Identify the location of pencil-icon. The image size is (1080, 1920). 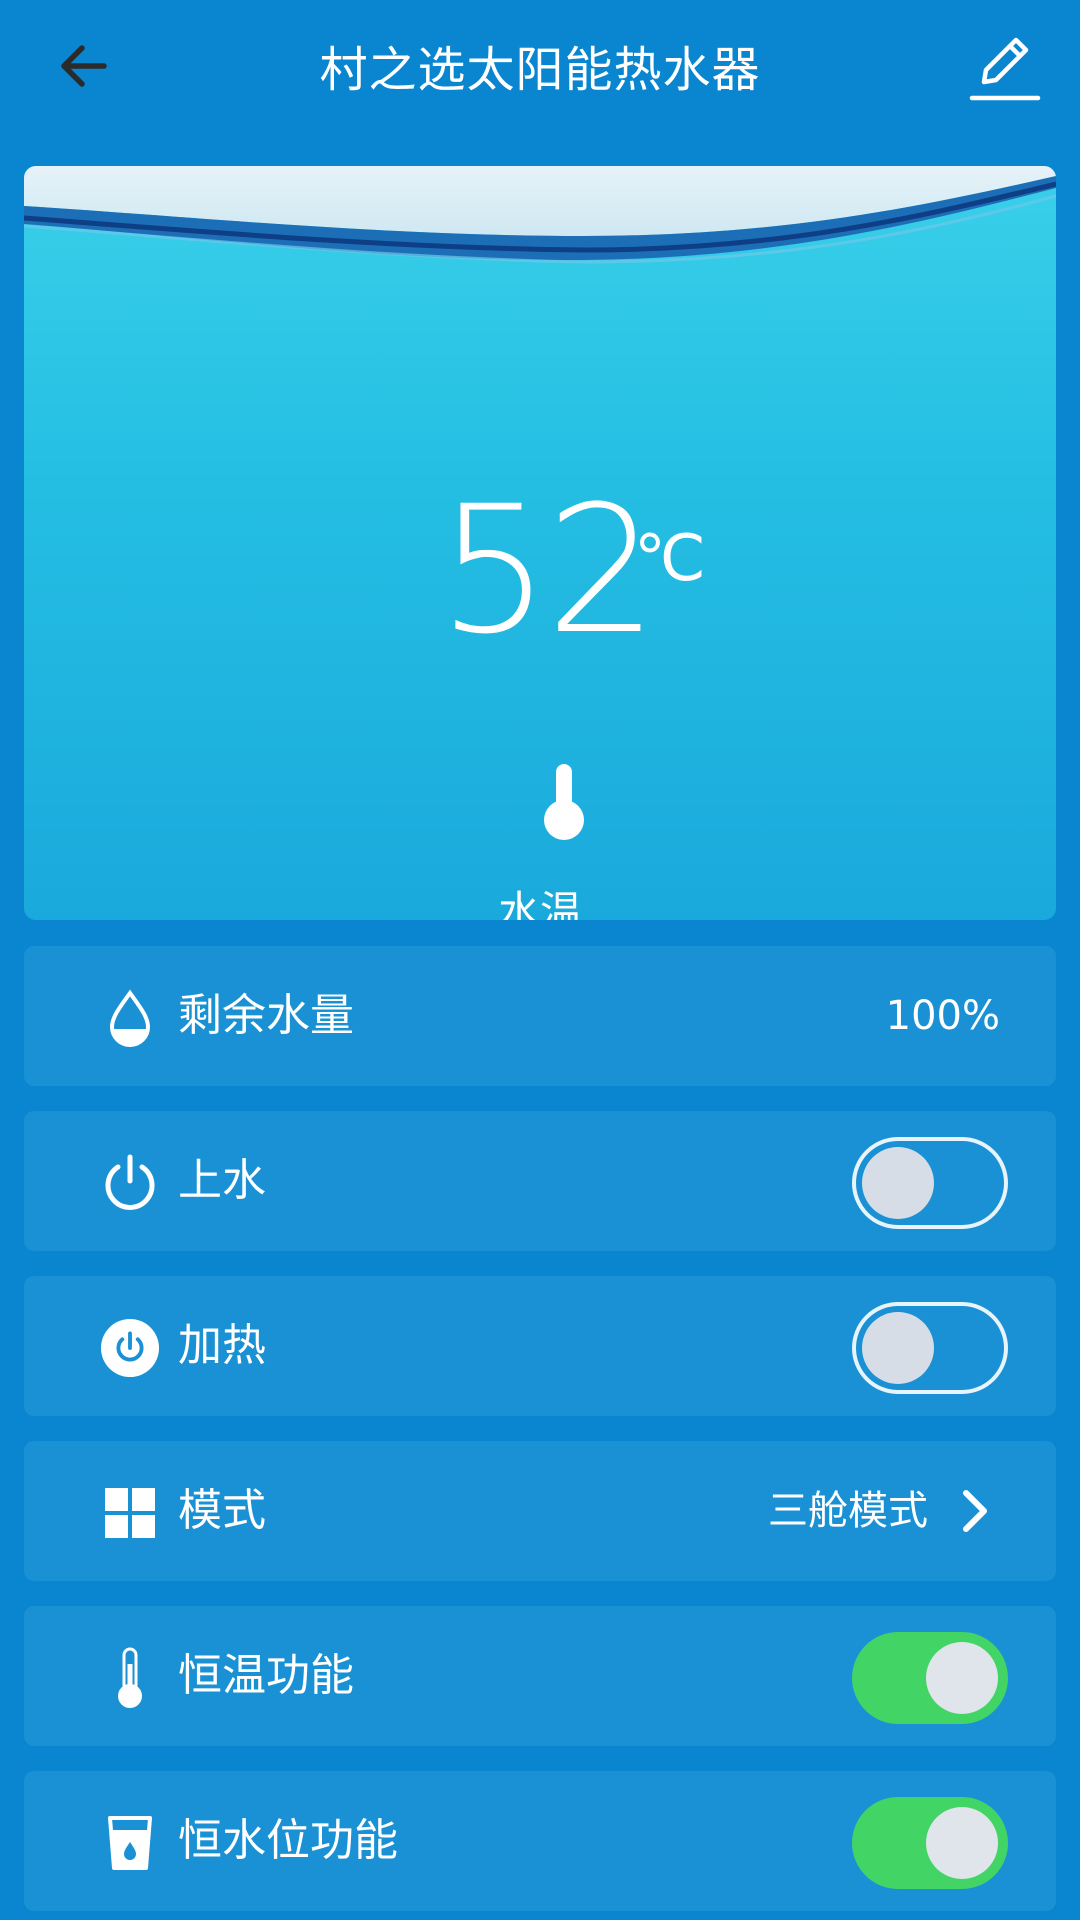
(1005, 69).